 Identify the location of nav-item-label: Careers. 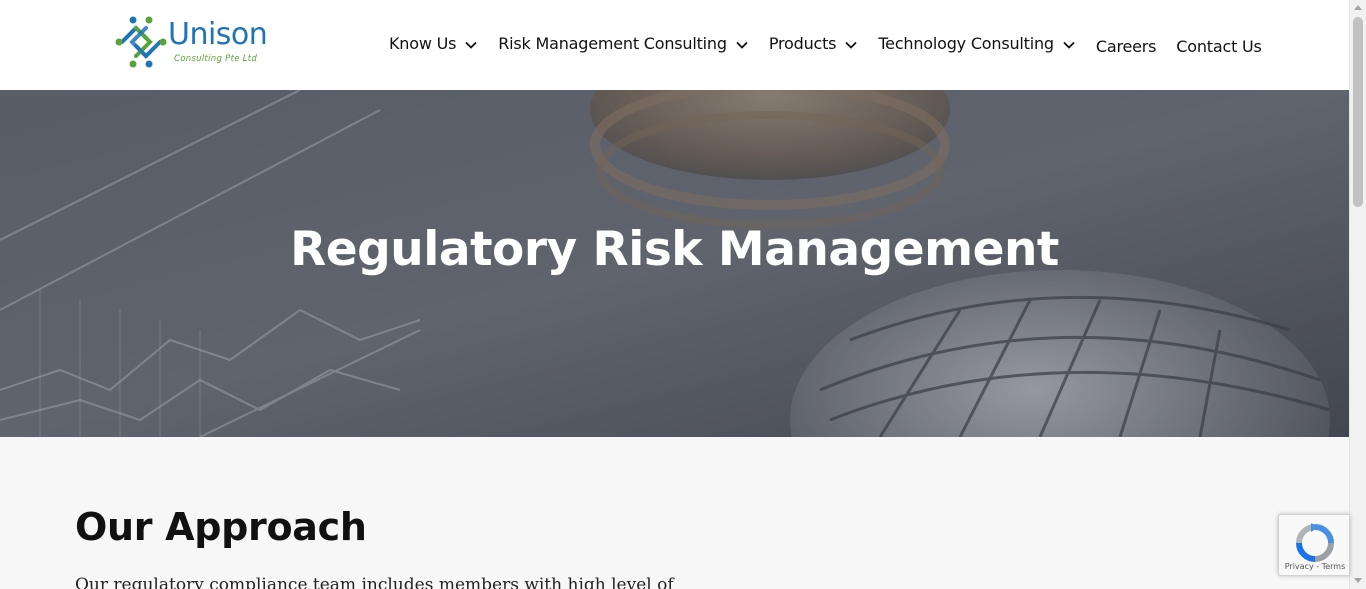
(1126, 46).